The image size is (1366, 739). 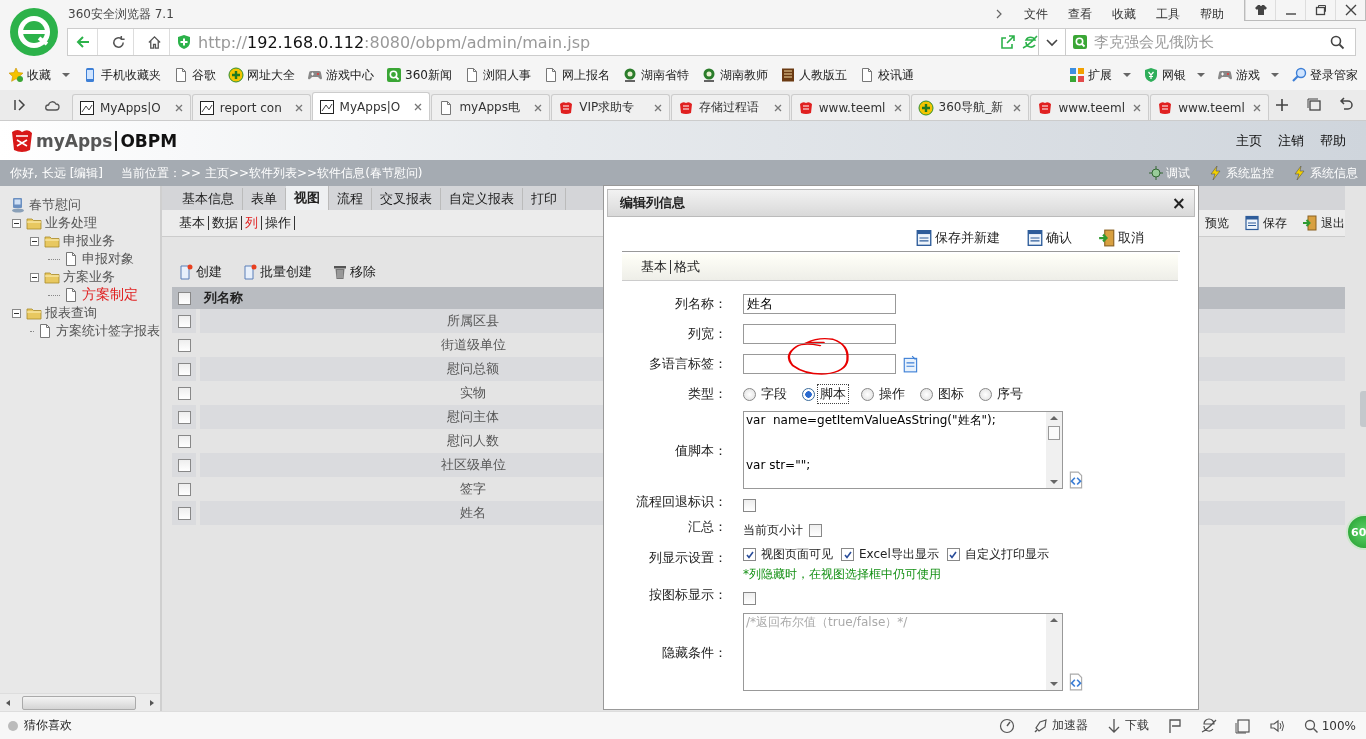 I want to click on input-field, so click(x=819, y=334).